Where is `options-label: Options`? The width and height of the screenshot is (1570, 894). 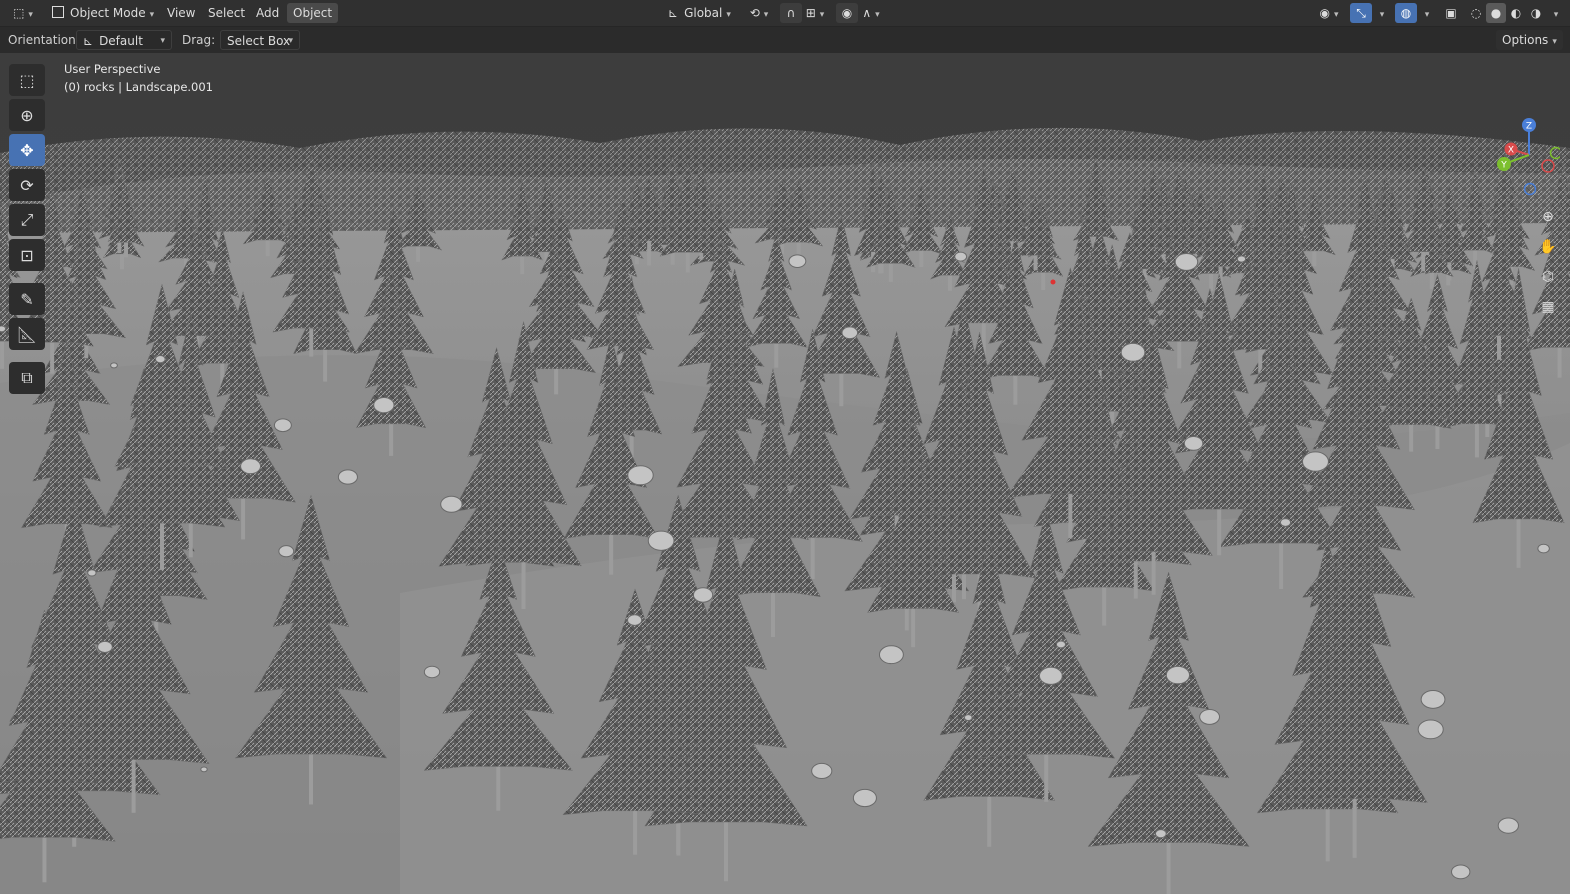 options-label: Options is located at coordinates (1525, 40).